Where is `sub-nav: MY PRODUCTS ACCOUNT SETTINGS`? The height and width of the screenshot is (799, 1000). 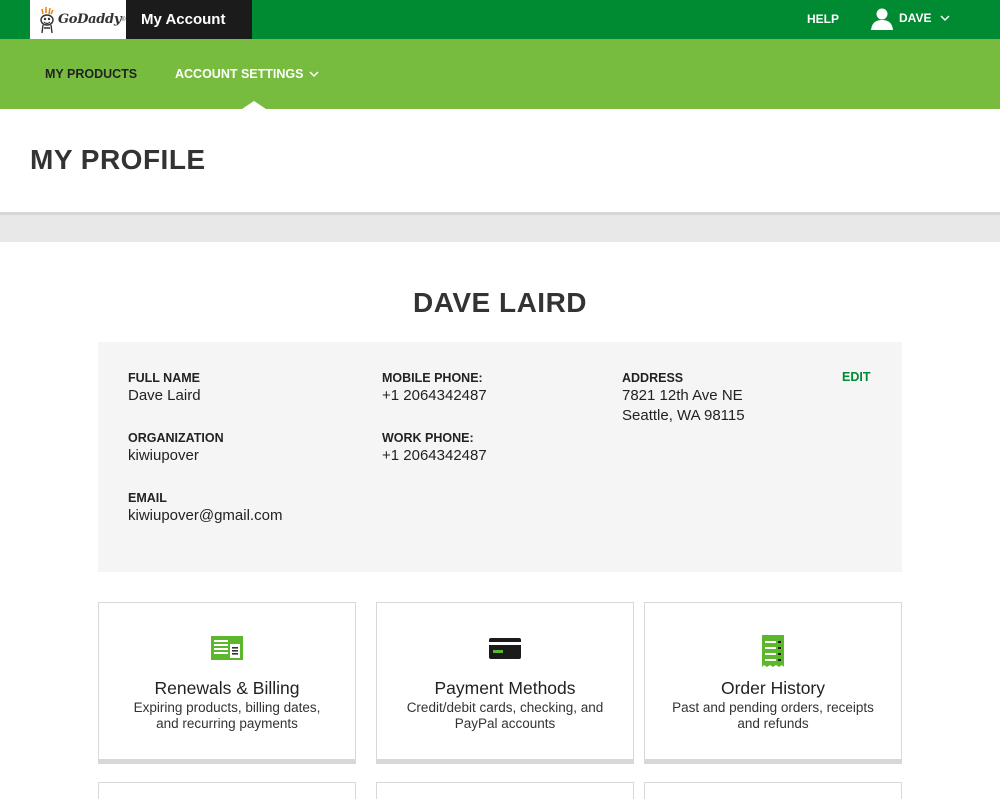
sub-nav: MY PRODUCTS ACCOUNT SETTINGS is located at coordinates (500, 74).